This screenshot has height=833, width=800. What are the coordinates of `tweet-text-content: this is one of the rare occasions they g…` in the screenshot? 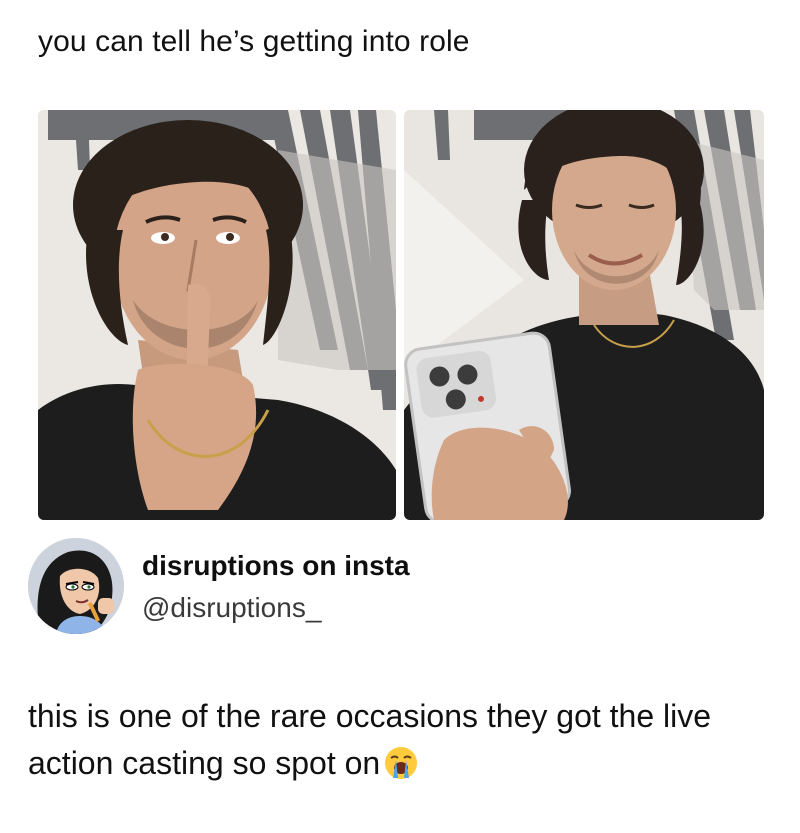 It's located at (370, 739).